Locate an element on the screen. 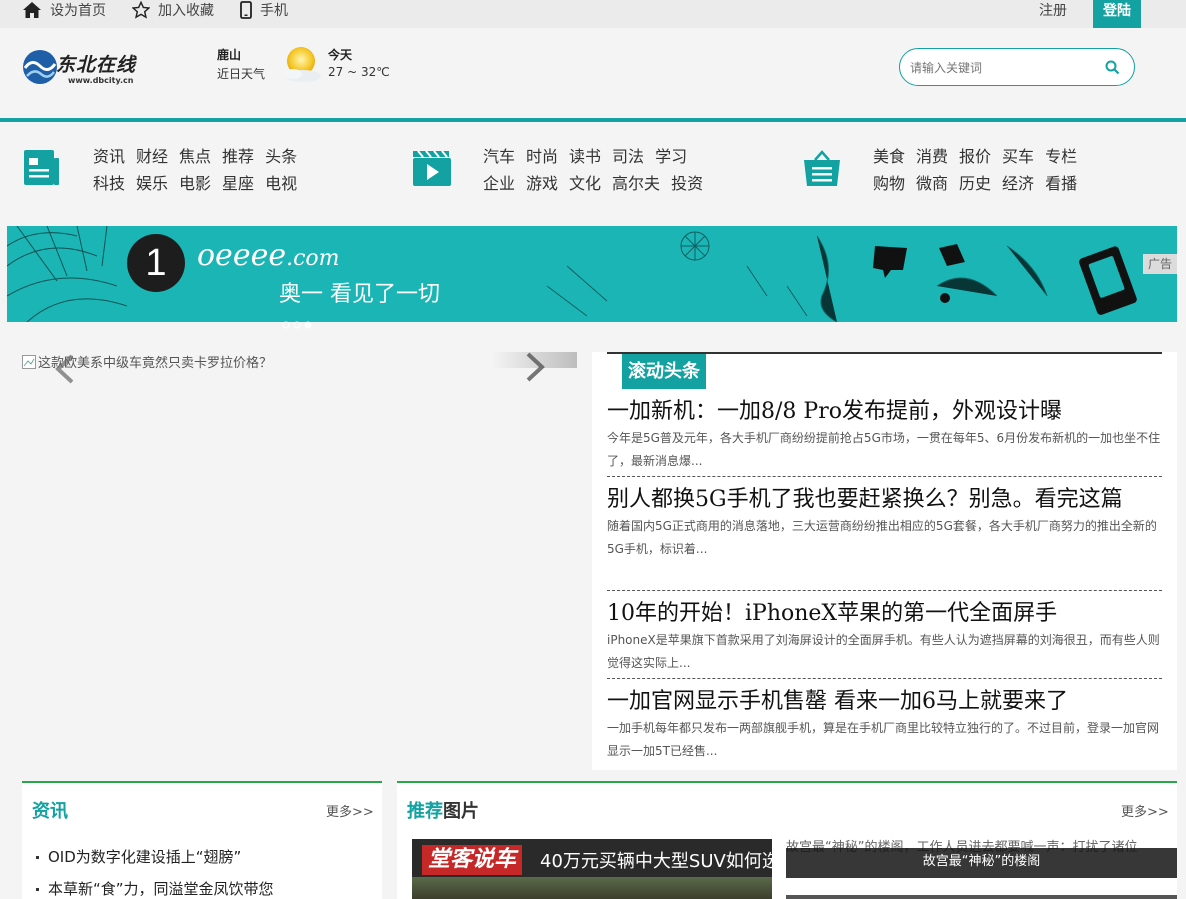 Image resolution: width=1186 pixels, height=899 pixels. nav-row: 汽车 时尚 读书 司法 学习 is located at coordinates (585, 155).